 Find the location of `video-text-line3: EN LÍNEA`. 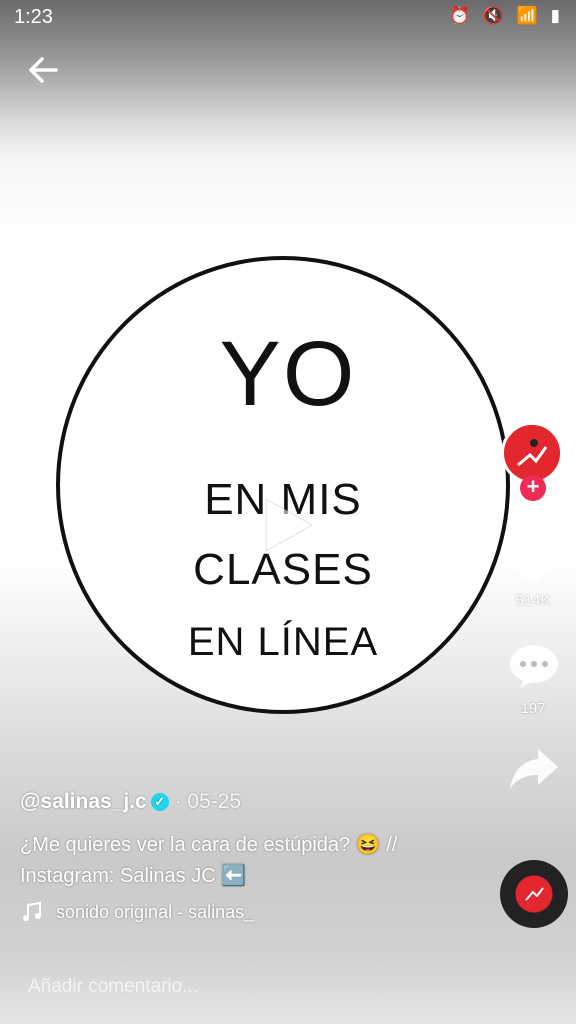

video-text-line3: EN LÍNEA is located at coordinates (283, 642).